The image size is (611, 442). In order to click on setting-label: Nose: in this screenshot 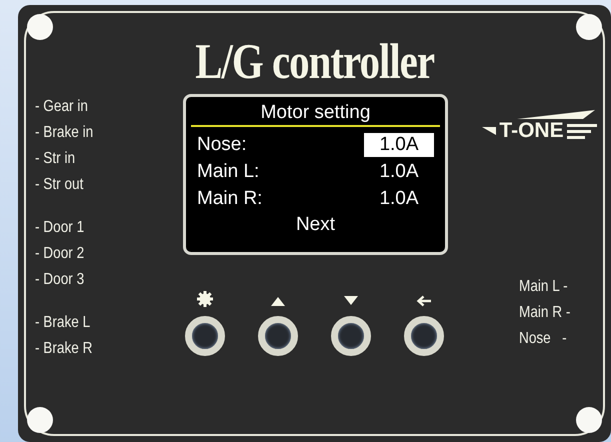, I will do `click(222, 144)`.